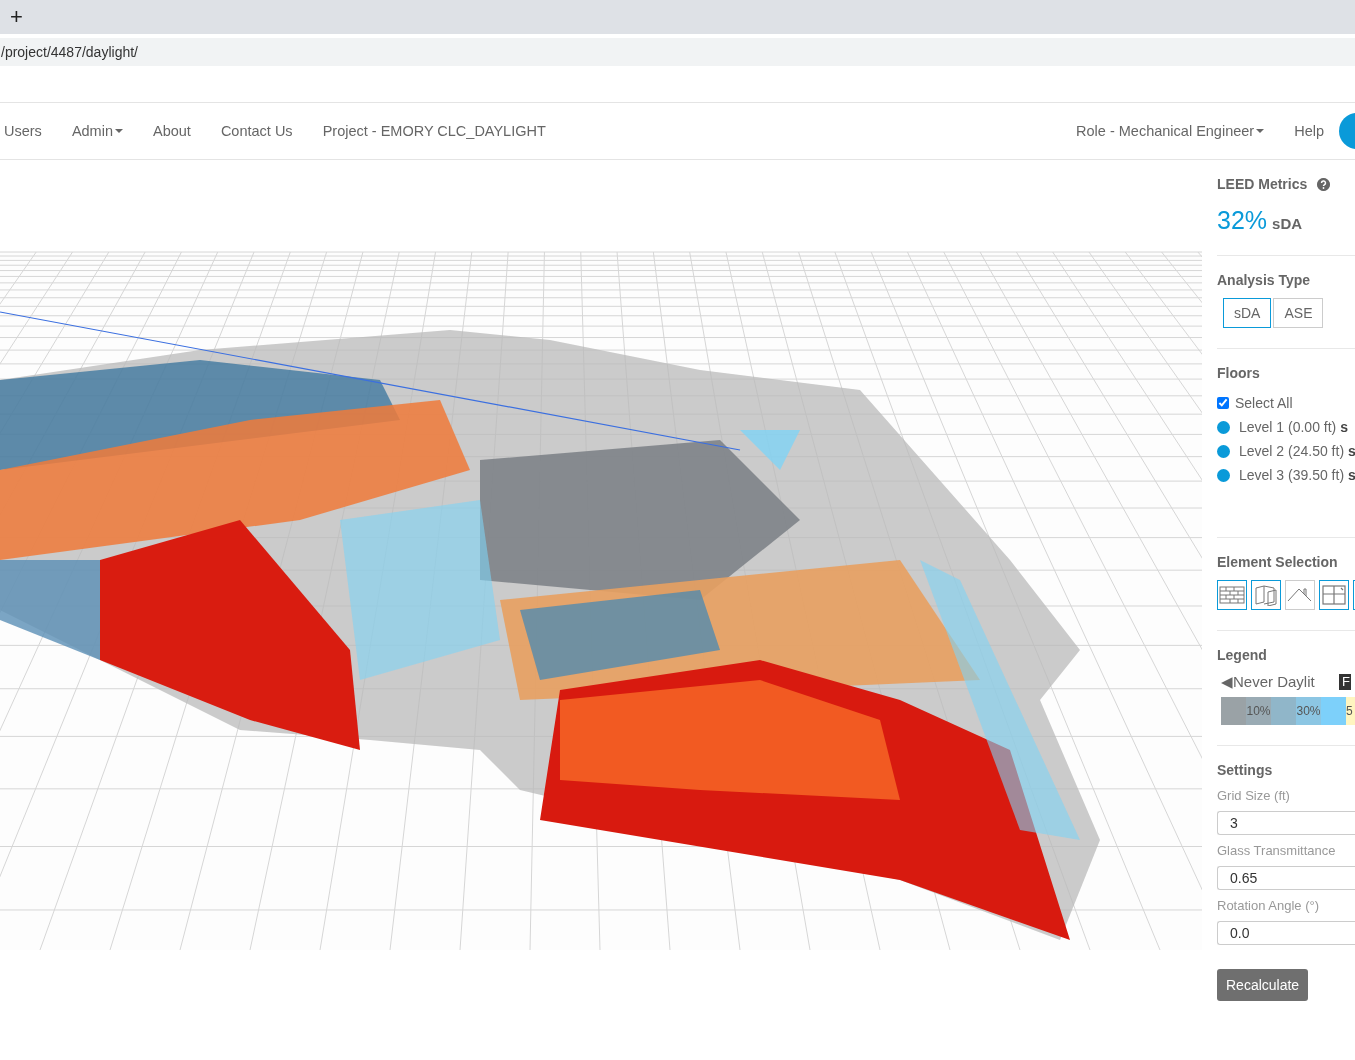 Image resolution: width=1355 pixels, height=1060 pixels. I want to click on field-label: Glass Transmittance, so click(1277, 850).